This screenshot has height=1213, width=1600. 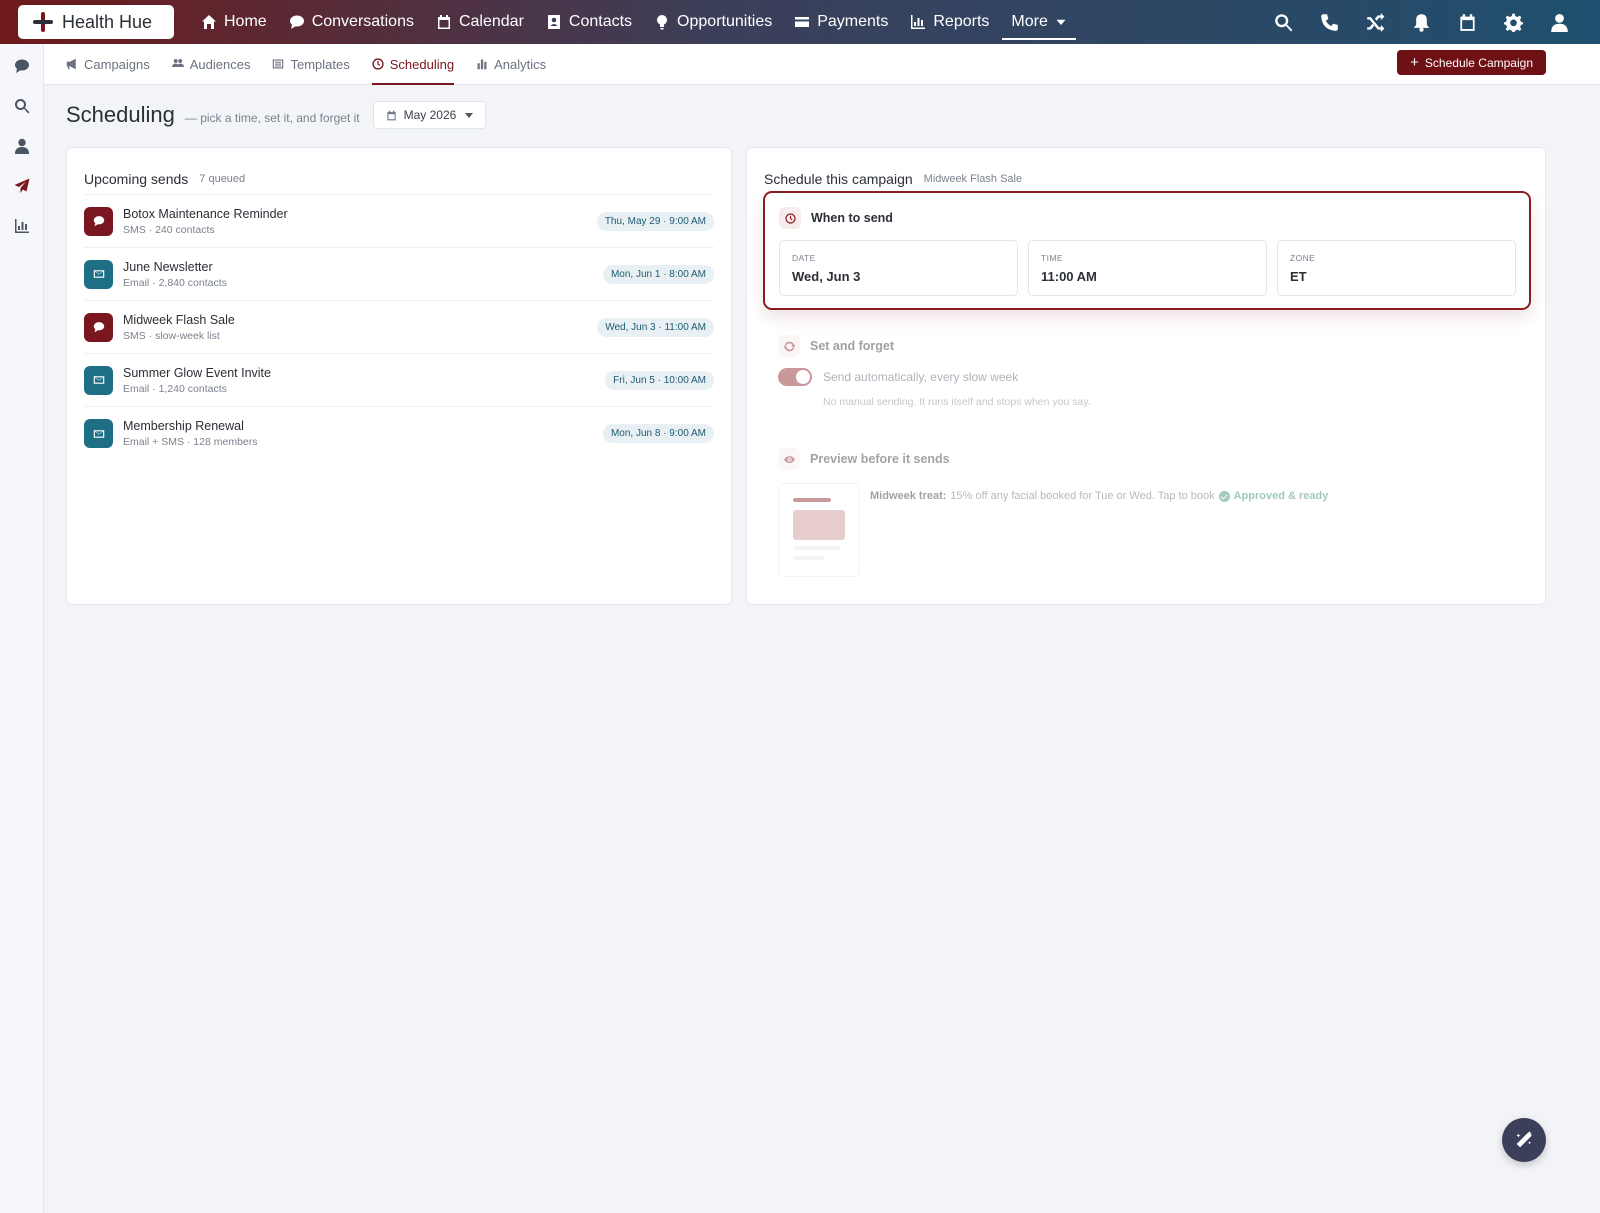 I want to click on gear-icon, so click(x=1513, y=22).